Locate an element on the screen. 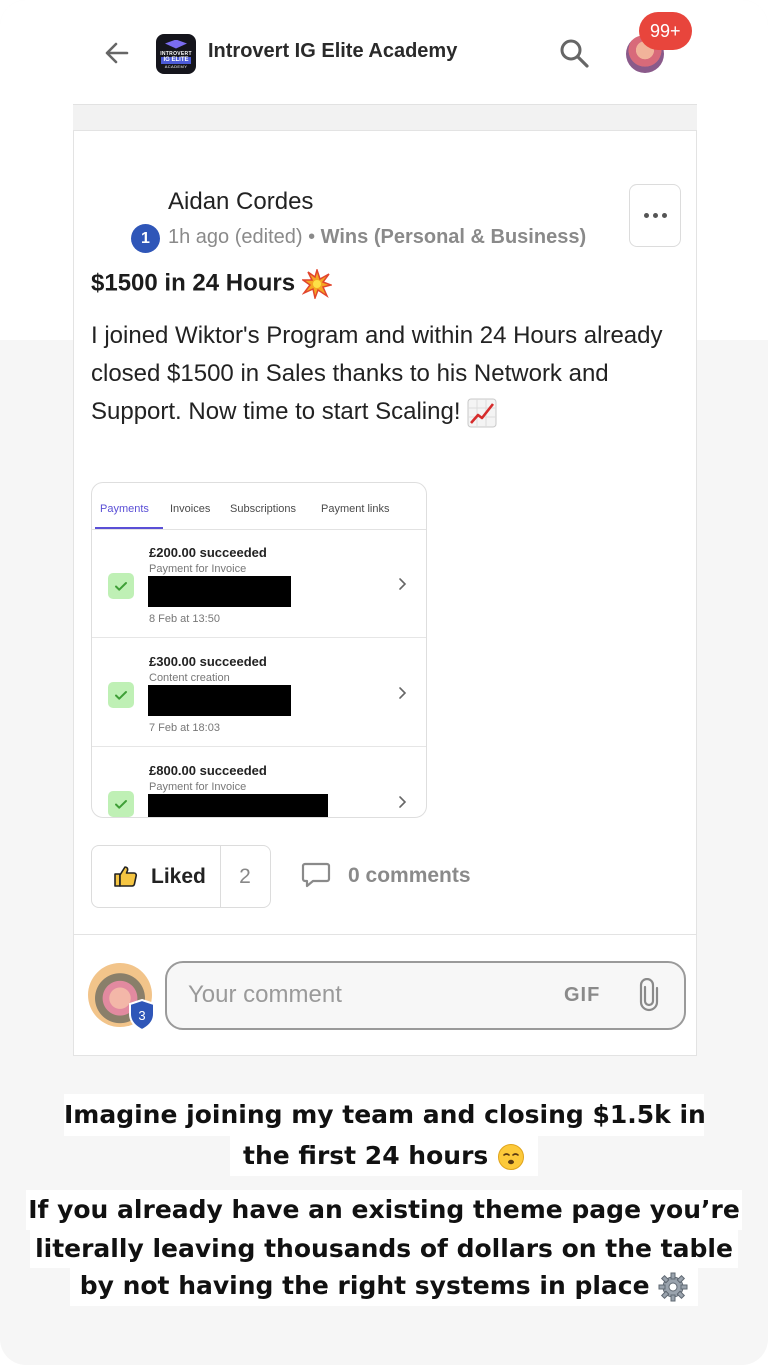 The width and height of the screenshot is (768, 1365). payment-date: 7 Feb at 18:03 is located at coordinates (184, 728).